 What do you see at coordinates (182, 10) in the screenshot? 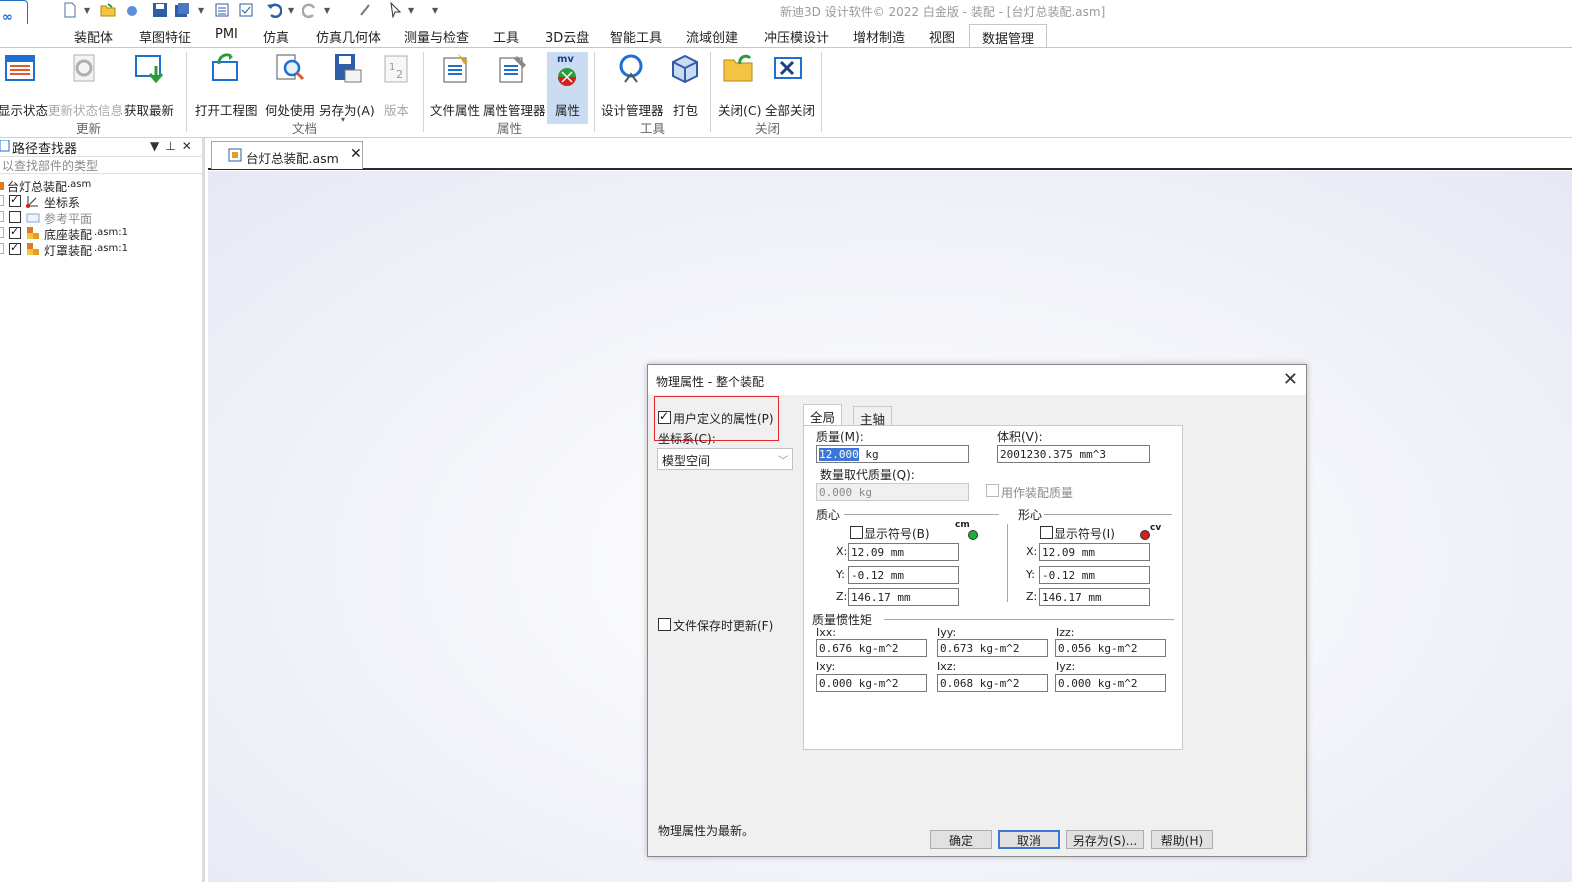
I see `save-all-icon` at bounding box center [182, 10].